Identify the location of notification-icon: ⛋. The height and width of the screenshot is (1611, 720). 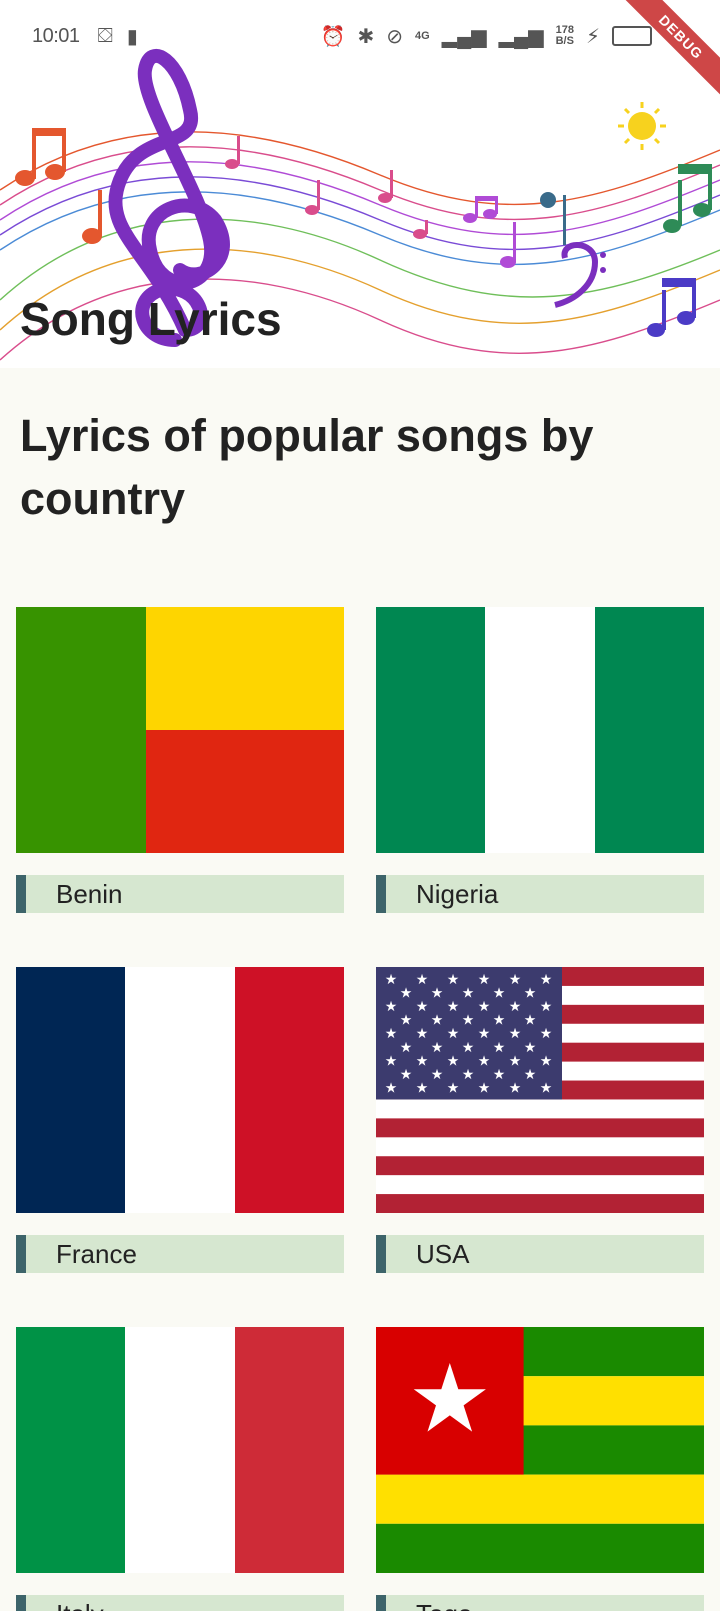
(105, 35).